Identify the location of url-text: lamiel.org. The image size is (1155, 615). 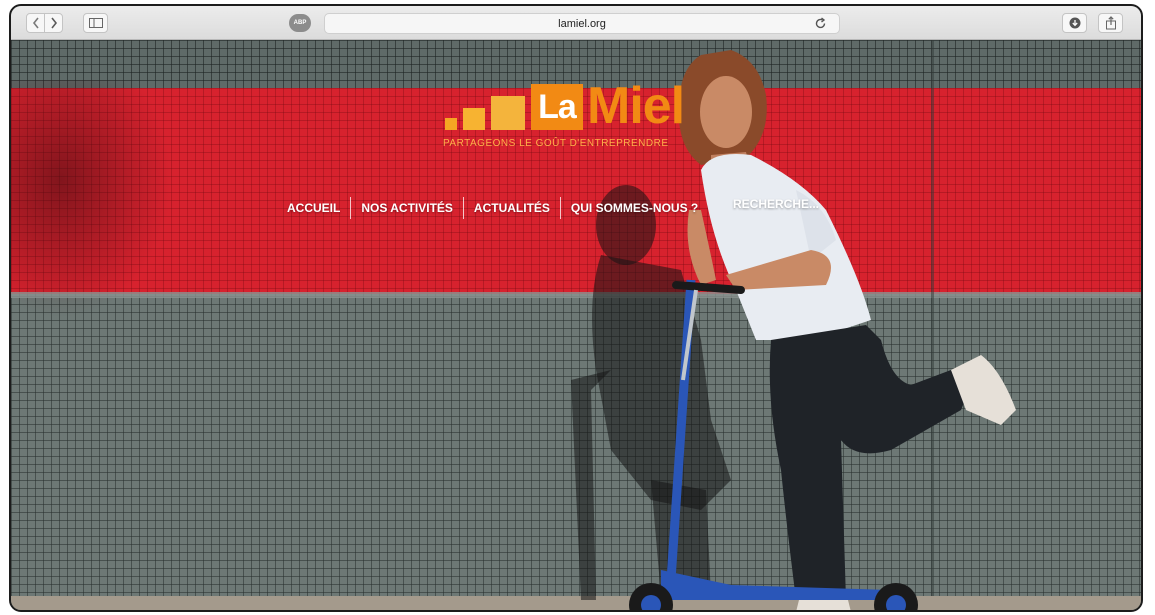
(582, 23).